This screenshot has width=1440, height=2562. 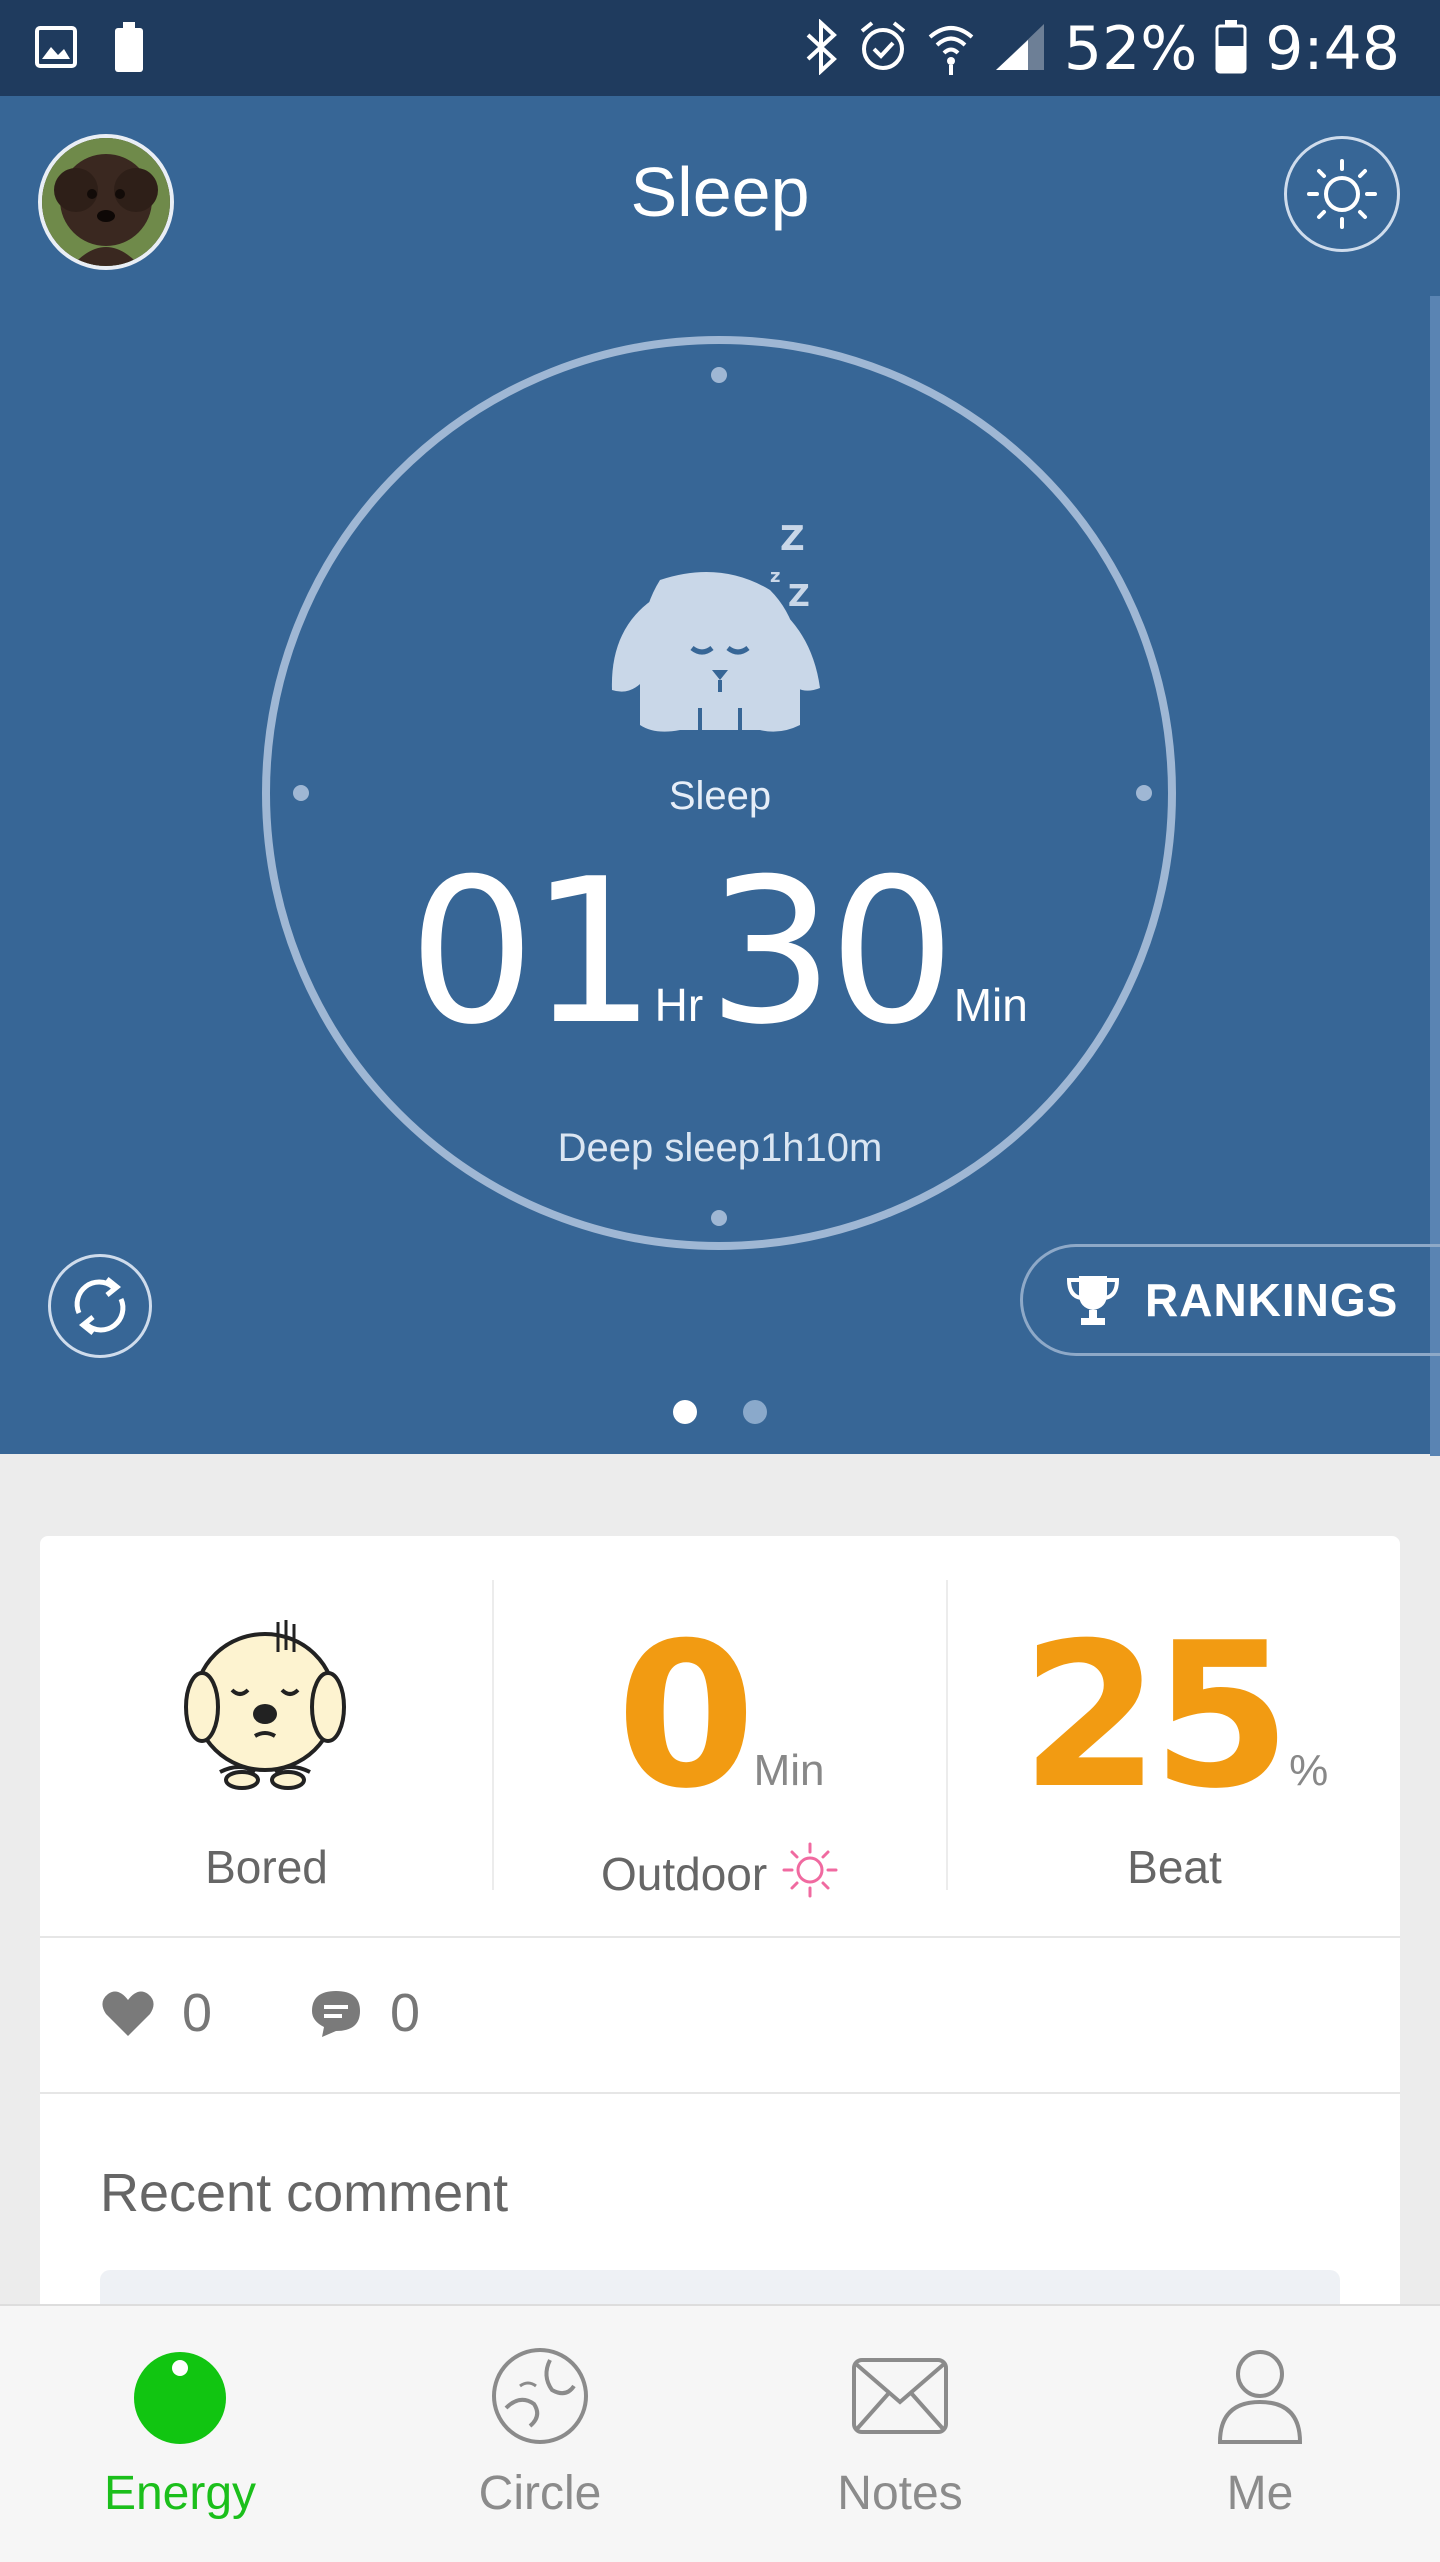 What do you see at coordinates (1260, 2493) in the screenshot?
I see `tab-label: Me` at bounding box center [1260, 2493].